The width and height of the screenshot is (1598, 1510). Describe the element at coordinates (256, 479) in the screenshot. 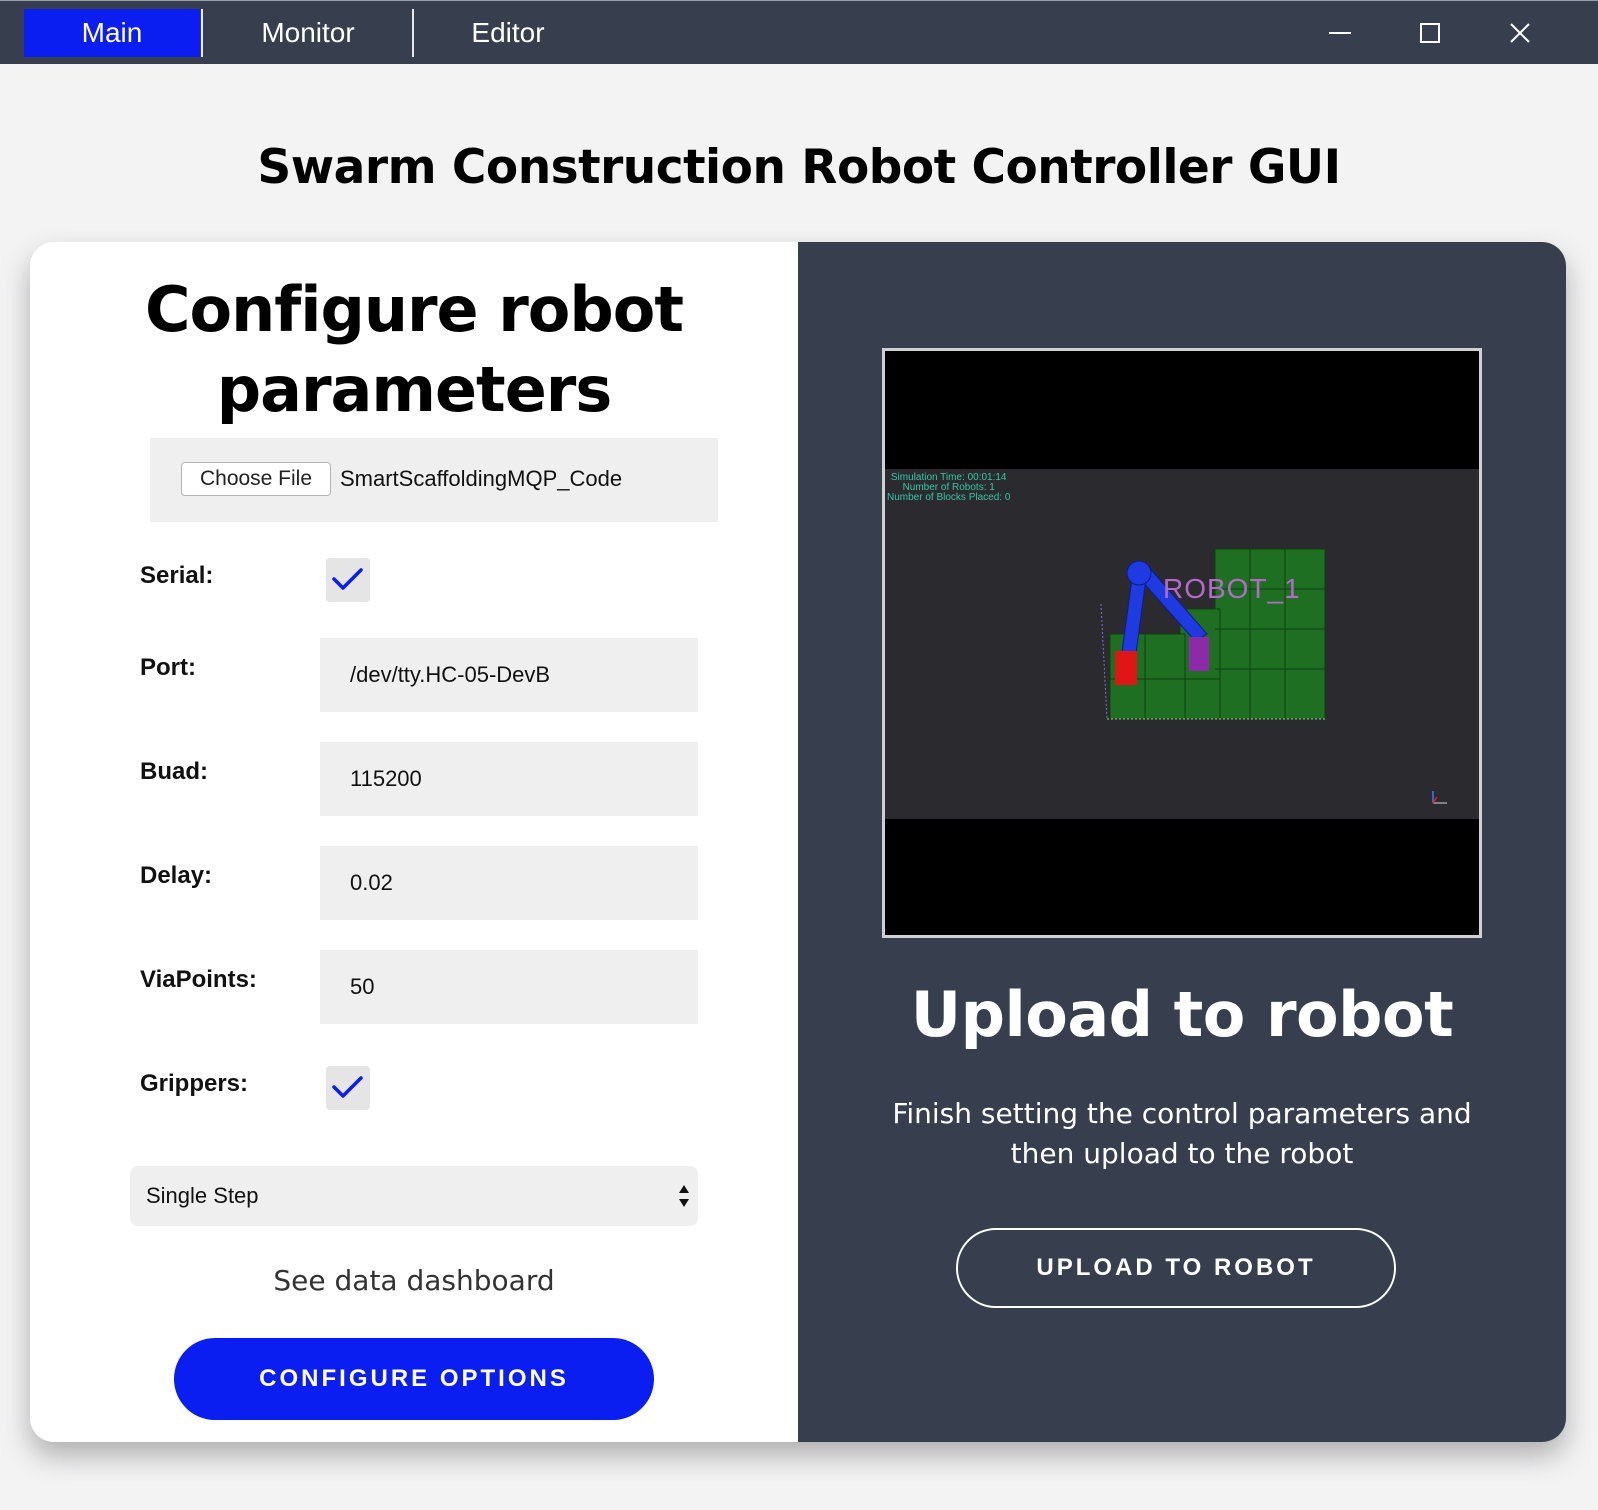

I see `choose-file-button: Choose File` at that location.